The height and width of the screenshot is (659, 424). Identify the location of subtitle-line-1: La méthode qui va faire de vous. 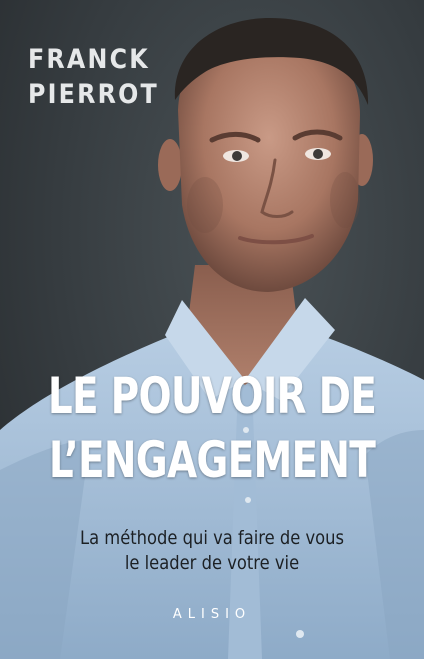
(212, 538).